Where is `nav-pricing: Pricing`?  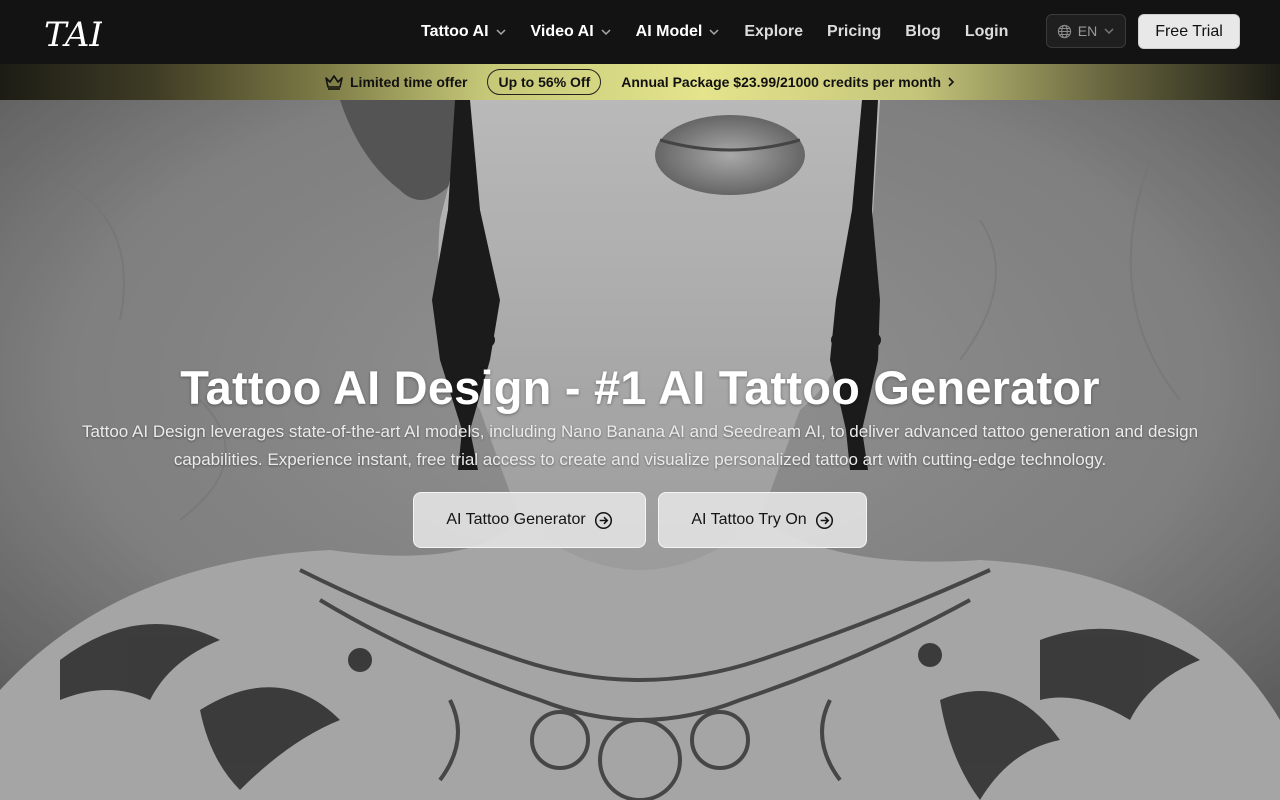 nav-pricing: Pricing is located at coordinates (854, 32).